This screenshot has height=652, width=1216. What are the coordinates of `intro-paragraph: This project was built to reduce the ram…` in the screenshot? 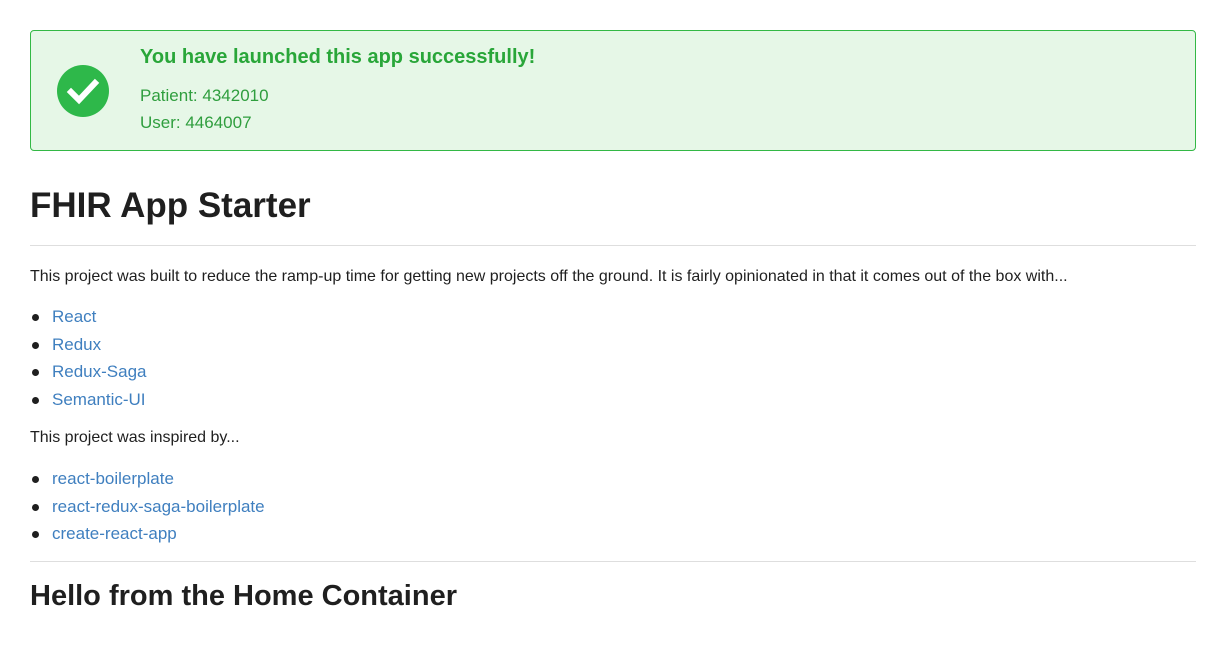 It's located at (549, 276).